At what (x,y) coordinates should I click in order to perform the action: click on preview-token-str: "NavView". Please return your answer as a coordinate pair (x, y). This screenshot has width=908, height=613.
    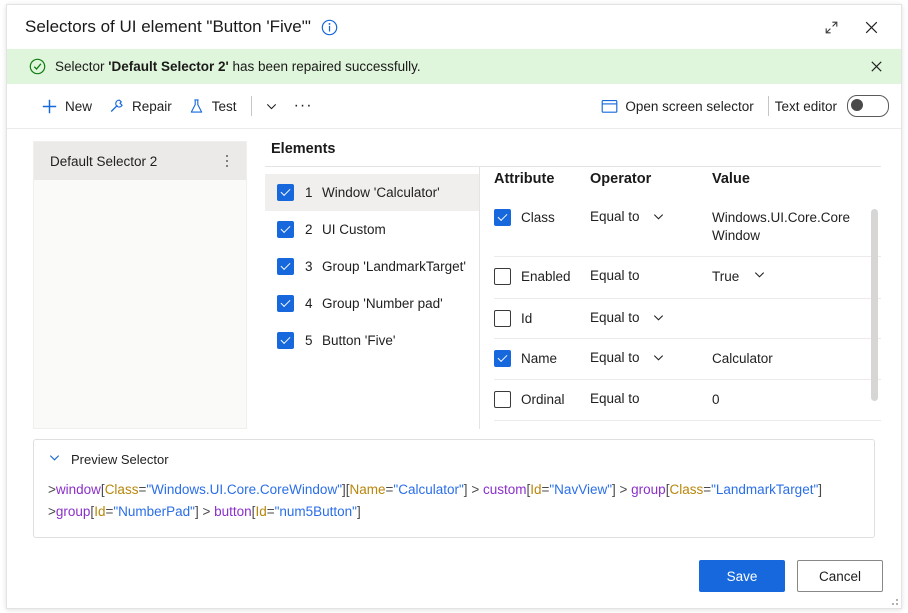
    Looking at the image, I should click on (580, 489).